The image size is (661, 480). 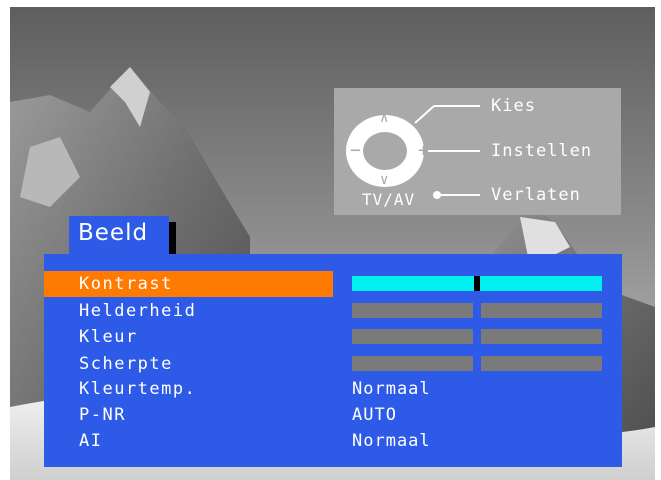 I want to click on menu-item-label: P-NR, so click(x=102, y=415).